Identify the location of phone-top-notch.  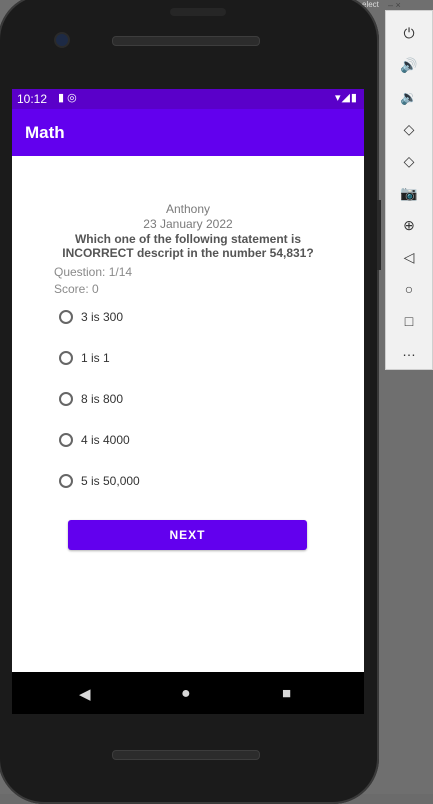
(198, 12).